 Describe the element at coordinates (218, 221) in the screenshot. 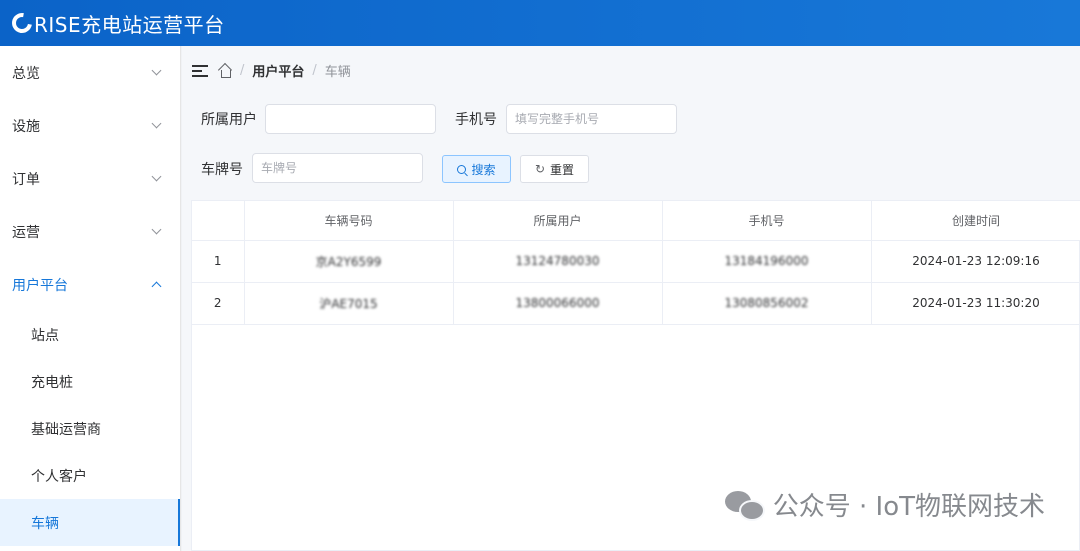

I see `col-index` at that location.